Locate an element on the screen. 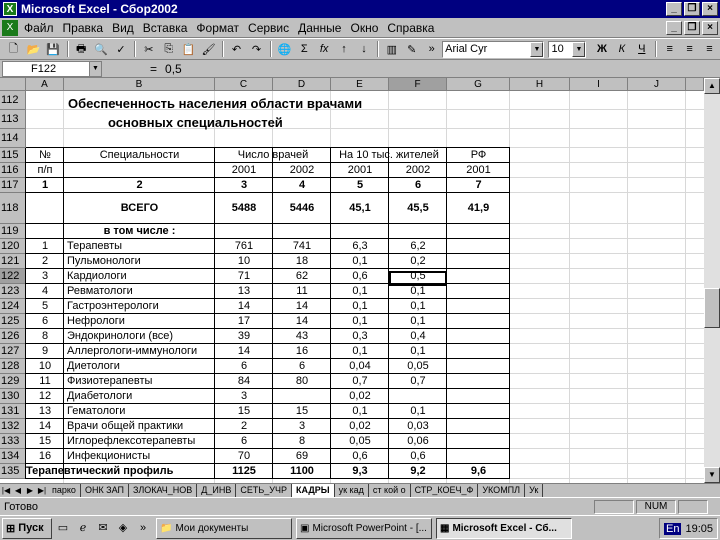 This screenshot has width=720, height=540. lang-indicator: En is located at coordinates (673, 528).